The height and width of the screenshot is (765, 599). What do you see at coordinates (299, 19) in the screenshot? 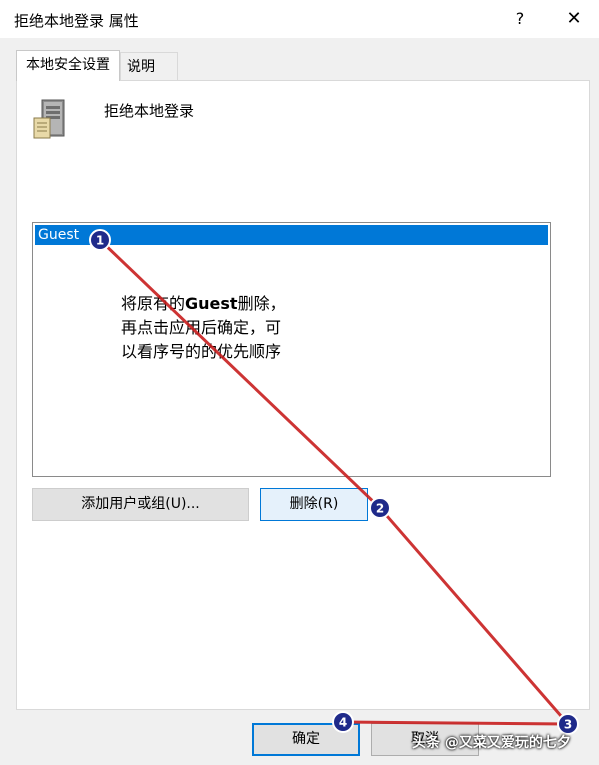
I see `title-bar: 拒绝本地登录 属性 ? ✕` at bounding box center [299, 19].